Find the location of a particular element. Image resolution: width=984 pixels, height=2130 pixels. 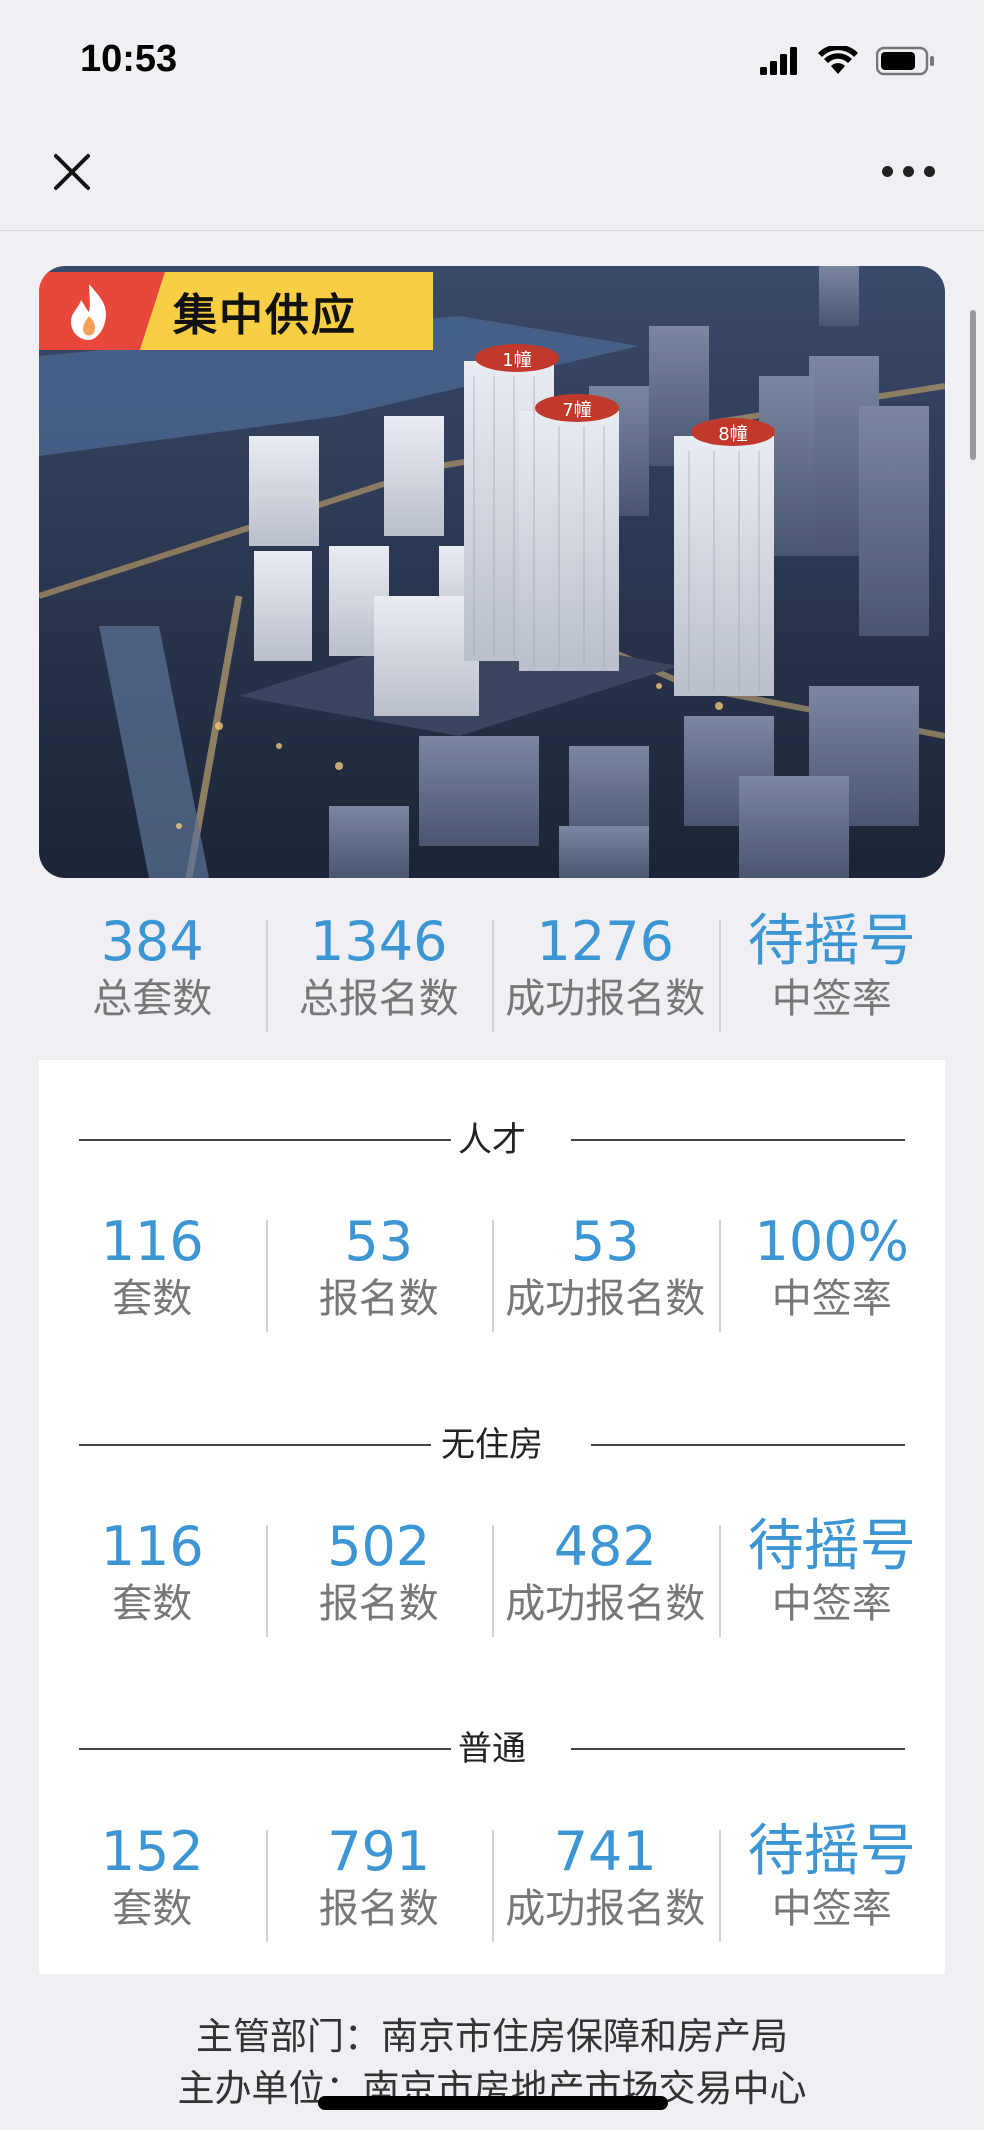

stat-applicants: 791 报名数 is located at coordinates (379, 1881).